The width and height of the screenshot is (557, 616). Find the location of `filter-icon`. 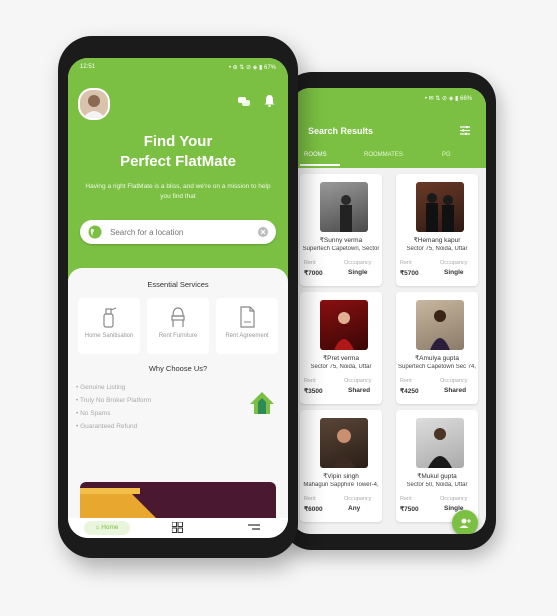

filter-icon is located at coordinates (465, 130).